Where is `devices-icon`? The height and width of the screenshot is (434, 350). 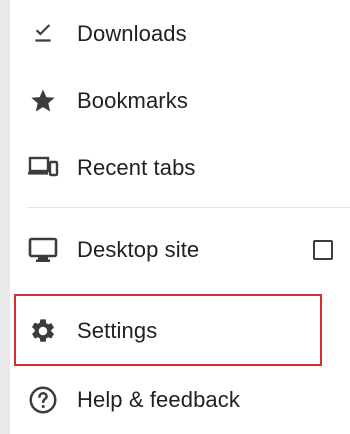
devices-icon is located at coordinates (43, 168).